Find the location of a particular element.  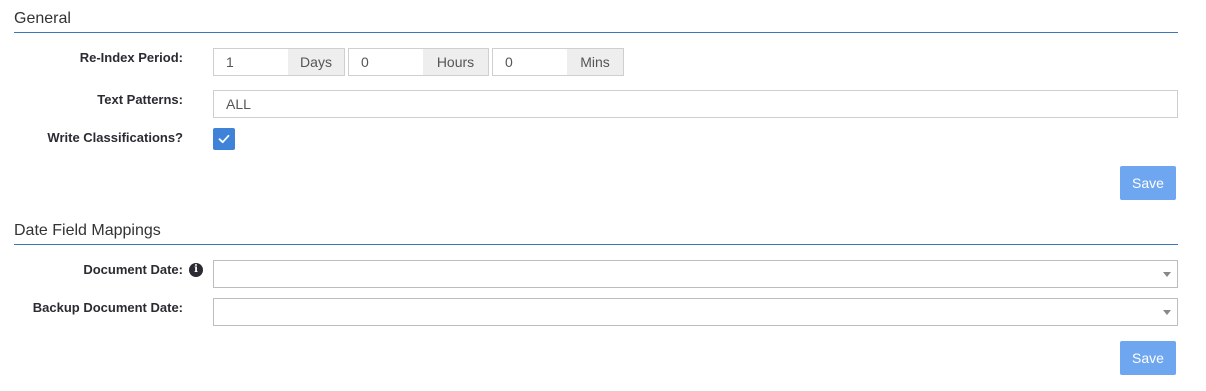

reindex-mins-input is located at coordinates (530, 62).